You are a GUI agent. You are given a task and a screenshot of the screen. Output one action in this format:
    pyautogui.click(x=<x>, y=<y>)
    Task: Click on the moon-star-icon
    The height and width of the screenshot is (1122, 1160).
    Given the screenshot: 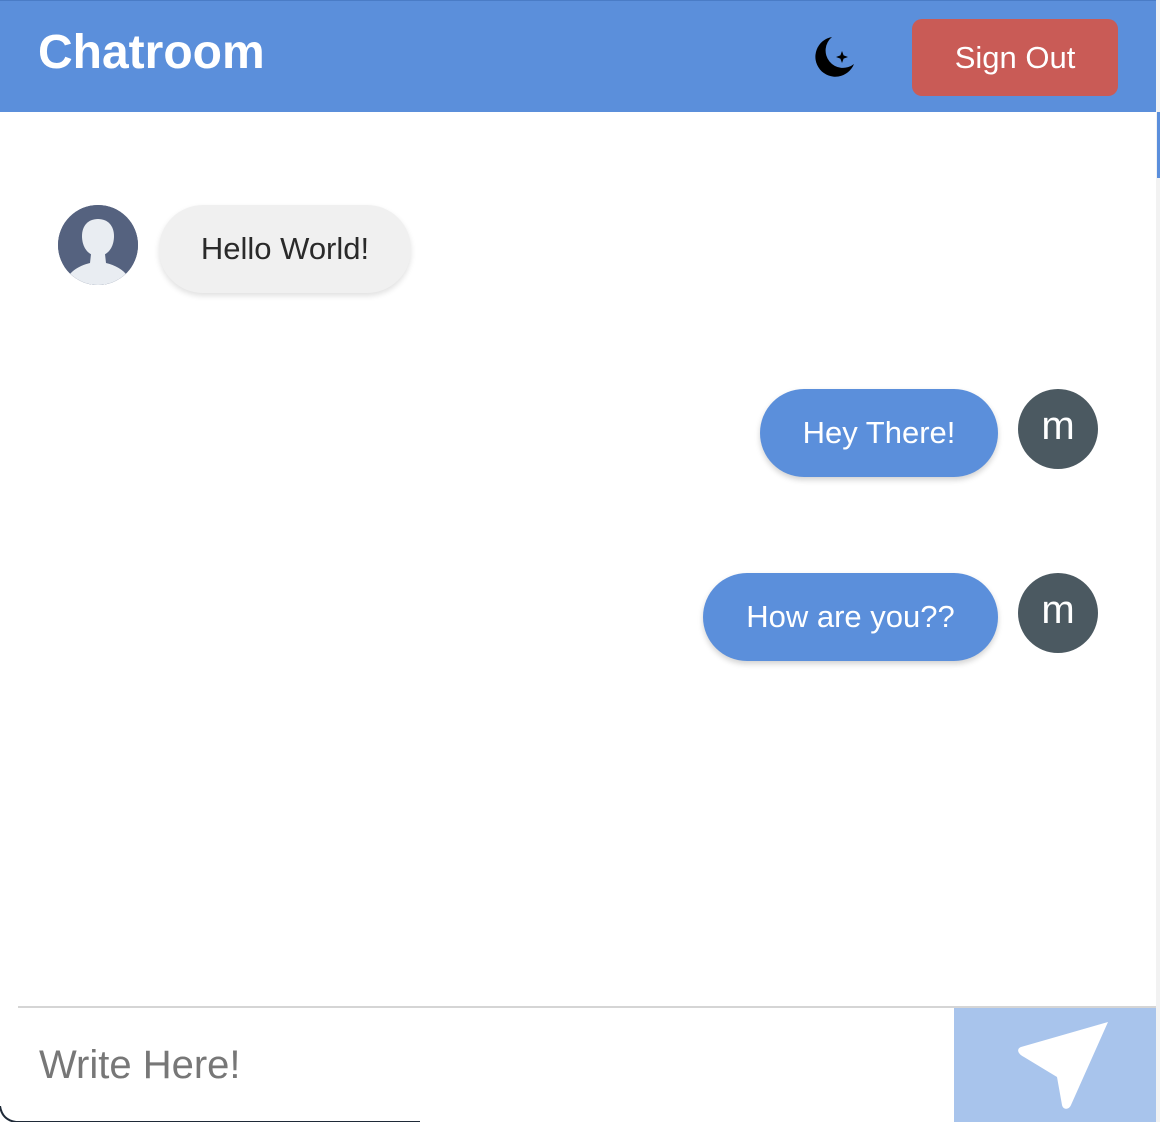 What is the action you would take?
    pyautogui.click(x=832, y=57)
    